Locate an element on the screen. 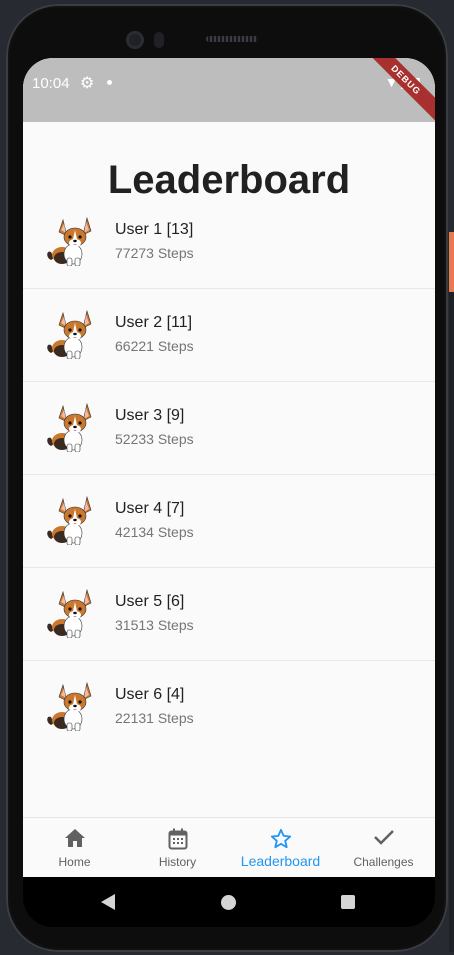 Image resolution: width=454 pixels, height=955 pixels. home-icon is located at coordinates (74, 839).